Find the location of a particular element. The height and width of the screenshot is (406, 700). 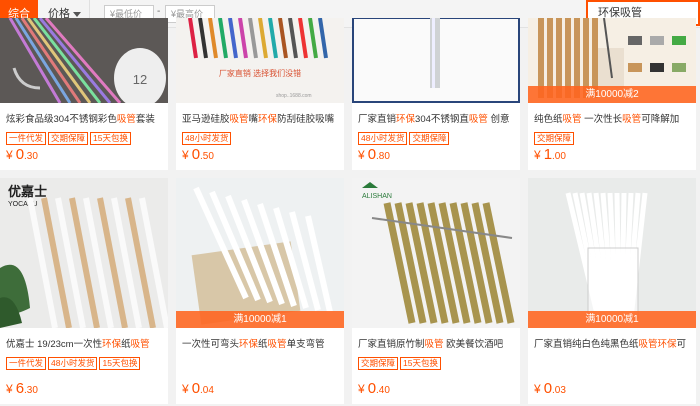

product-title: 厂家直销环保304不锈钢直吸管 创意 is located at coordinates (438, 118).